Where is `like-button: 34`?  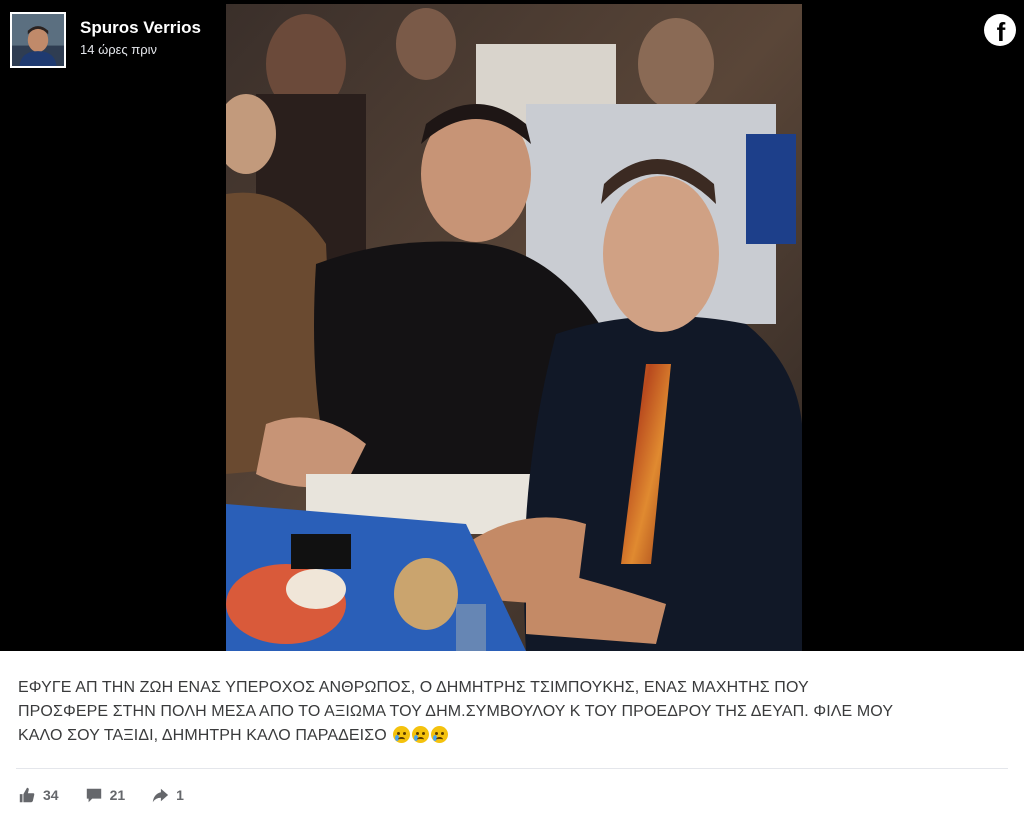
like-button: 34 is located at coordinates (38, 795).